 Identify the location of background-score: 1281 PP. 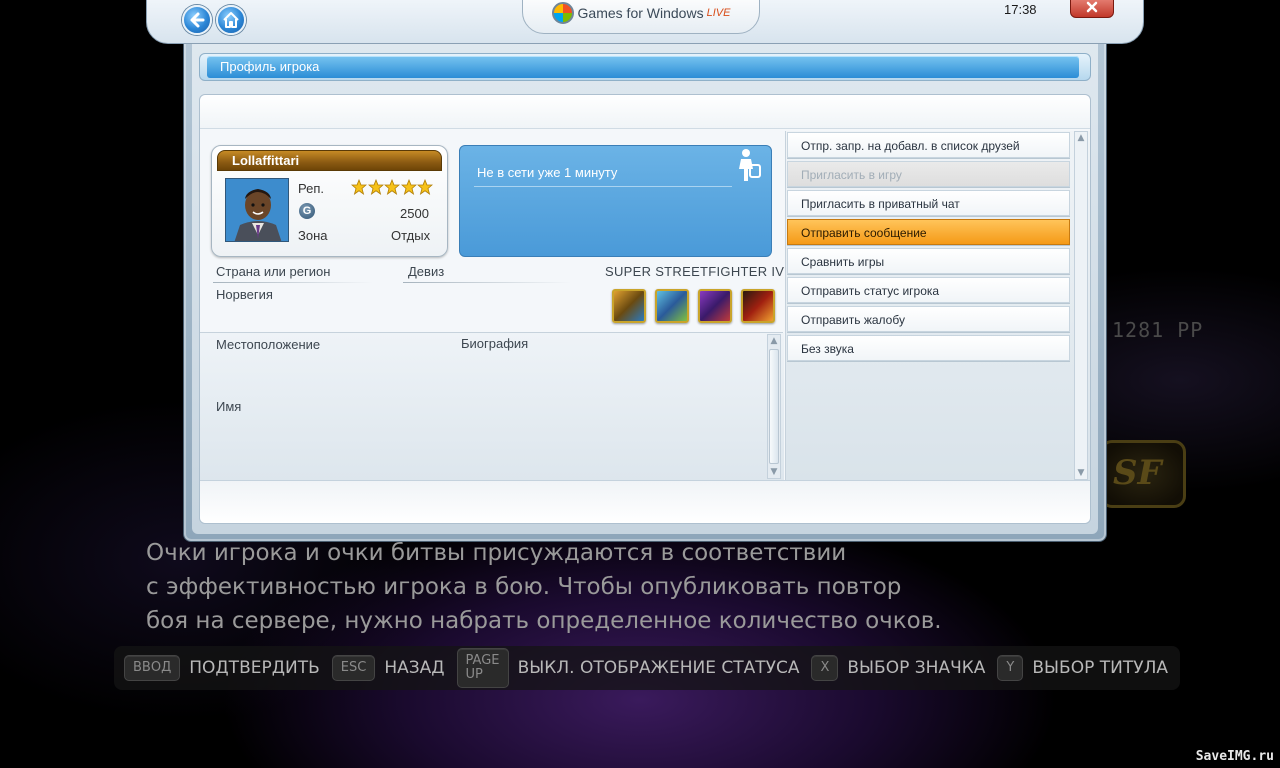
(1158, 330).